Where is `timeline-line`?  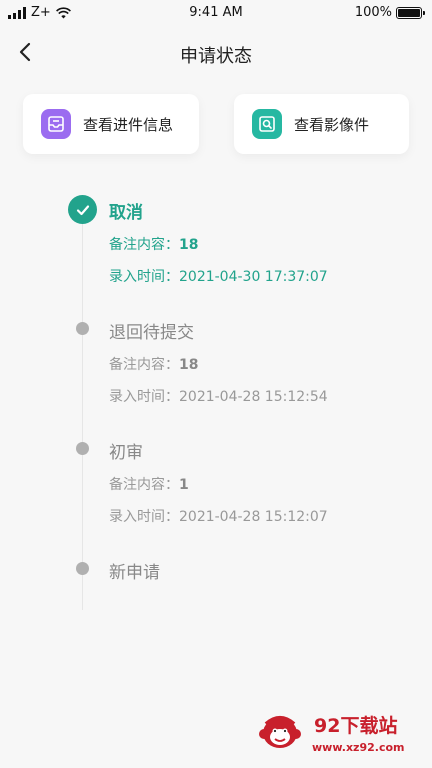
timeline-line is located at coordinates (82, 416).